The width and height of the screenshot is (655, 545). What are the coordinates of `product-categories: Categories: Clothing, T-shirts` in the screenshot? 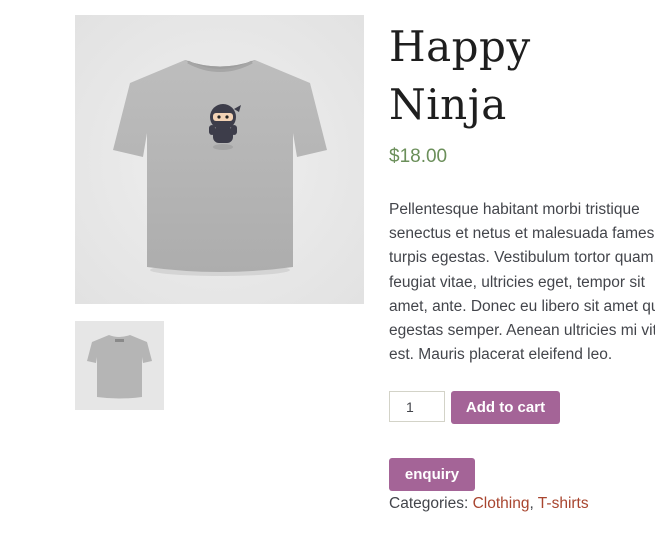 It's located at (489, 504).